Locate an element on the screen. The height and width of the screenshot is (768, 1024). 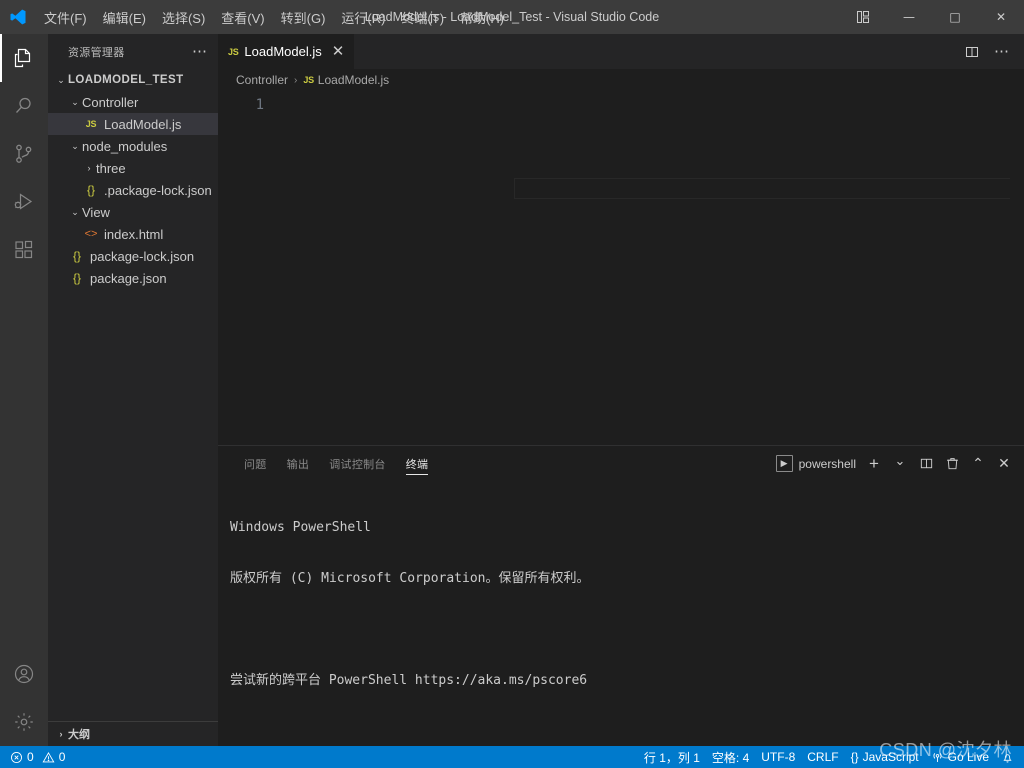
close-panel-icon: ✕ is located at coordinates (1004, 464).